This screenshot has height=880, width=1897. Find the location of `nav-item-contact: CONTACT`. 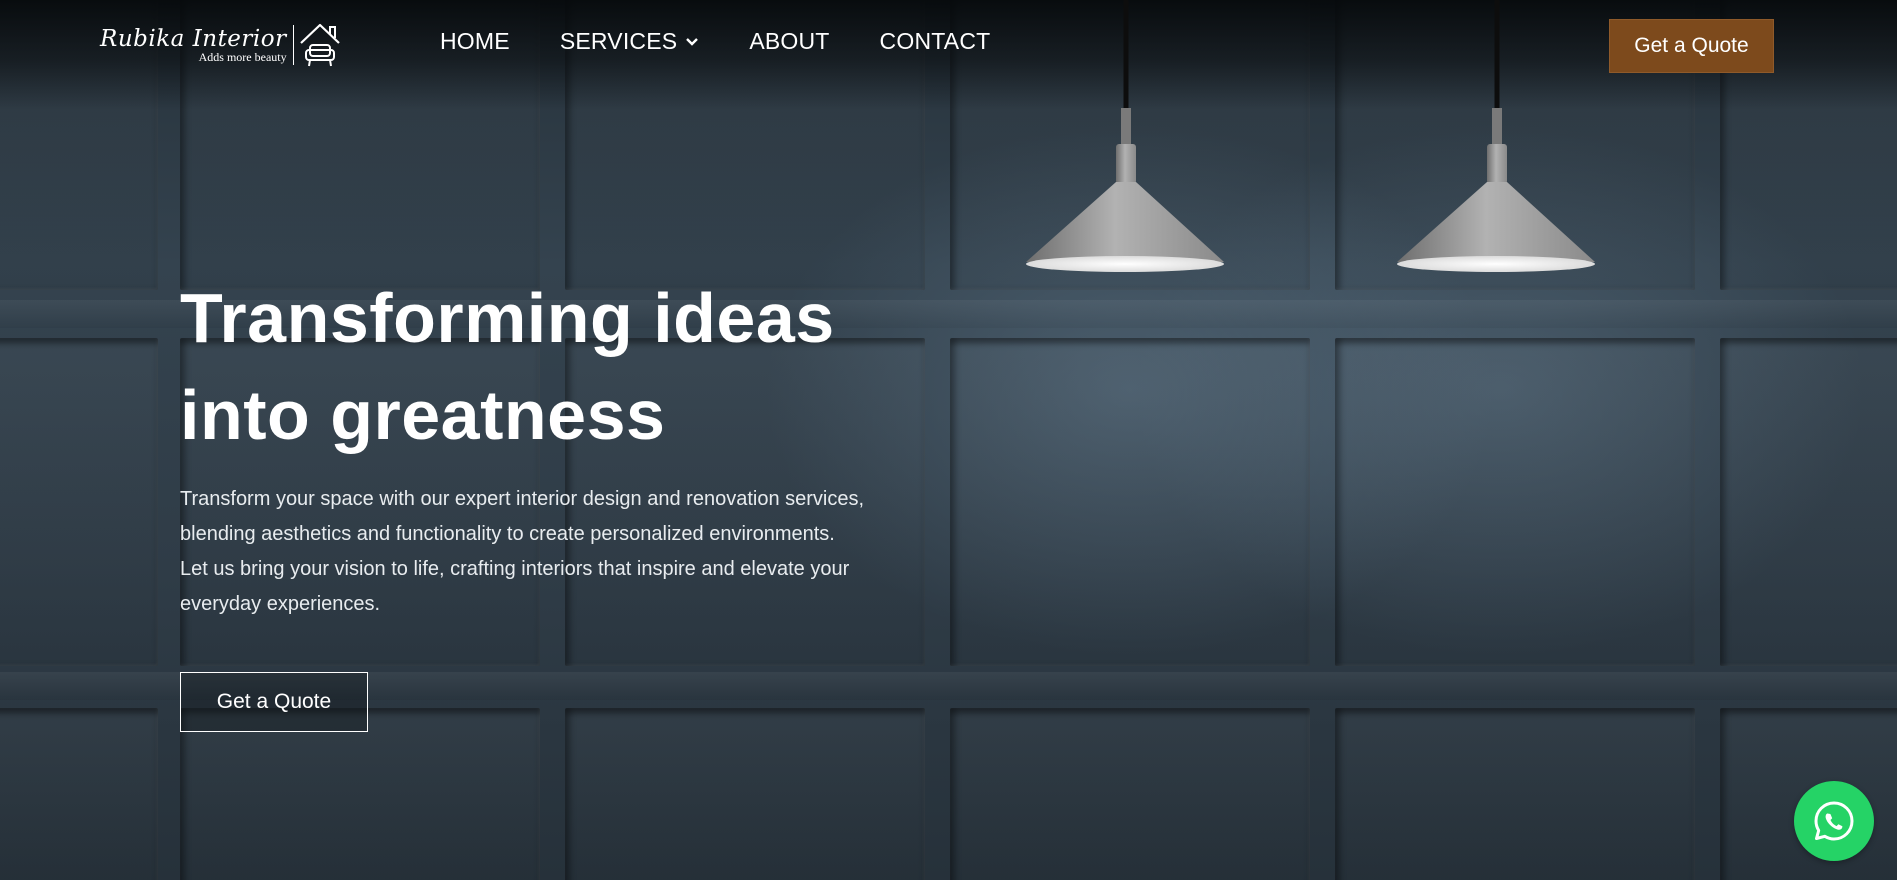

nav-item-contact: CONTACT is located at coordinates (935, 41).